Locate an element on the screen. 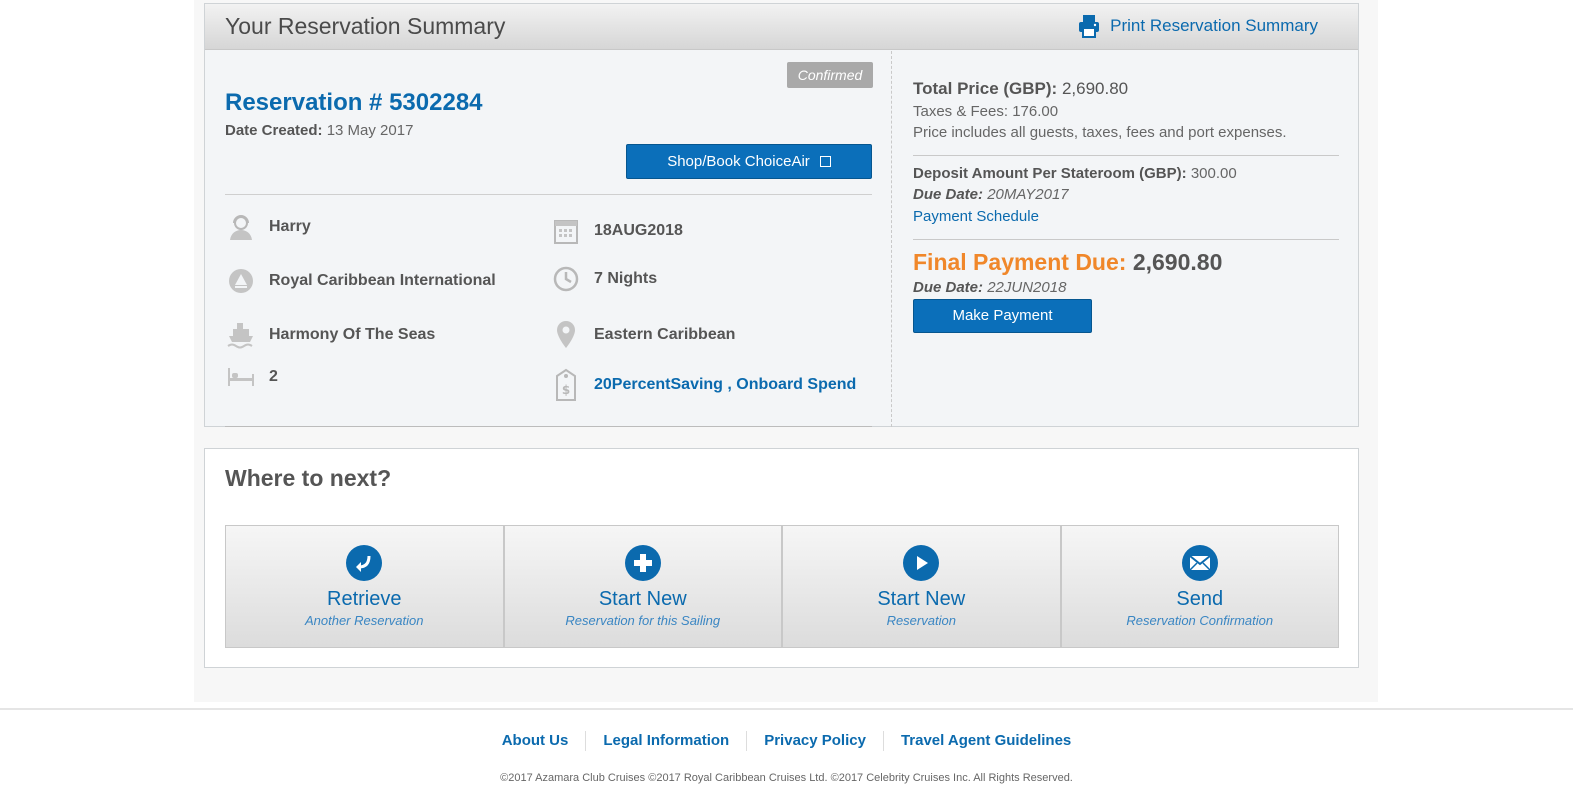 The image size is (1573, 786). retrieve-title: Retrieve is located at coordinates (364, 599).